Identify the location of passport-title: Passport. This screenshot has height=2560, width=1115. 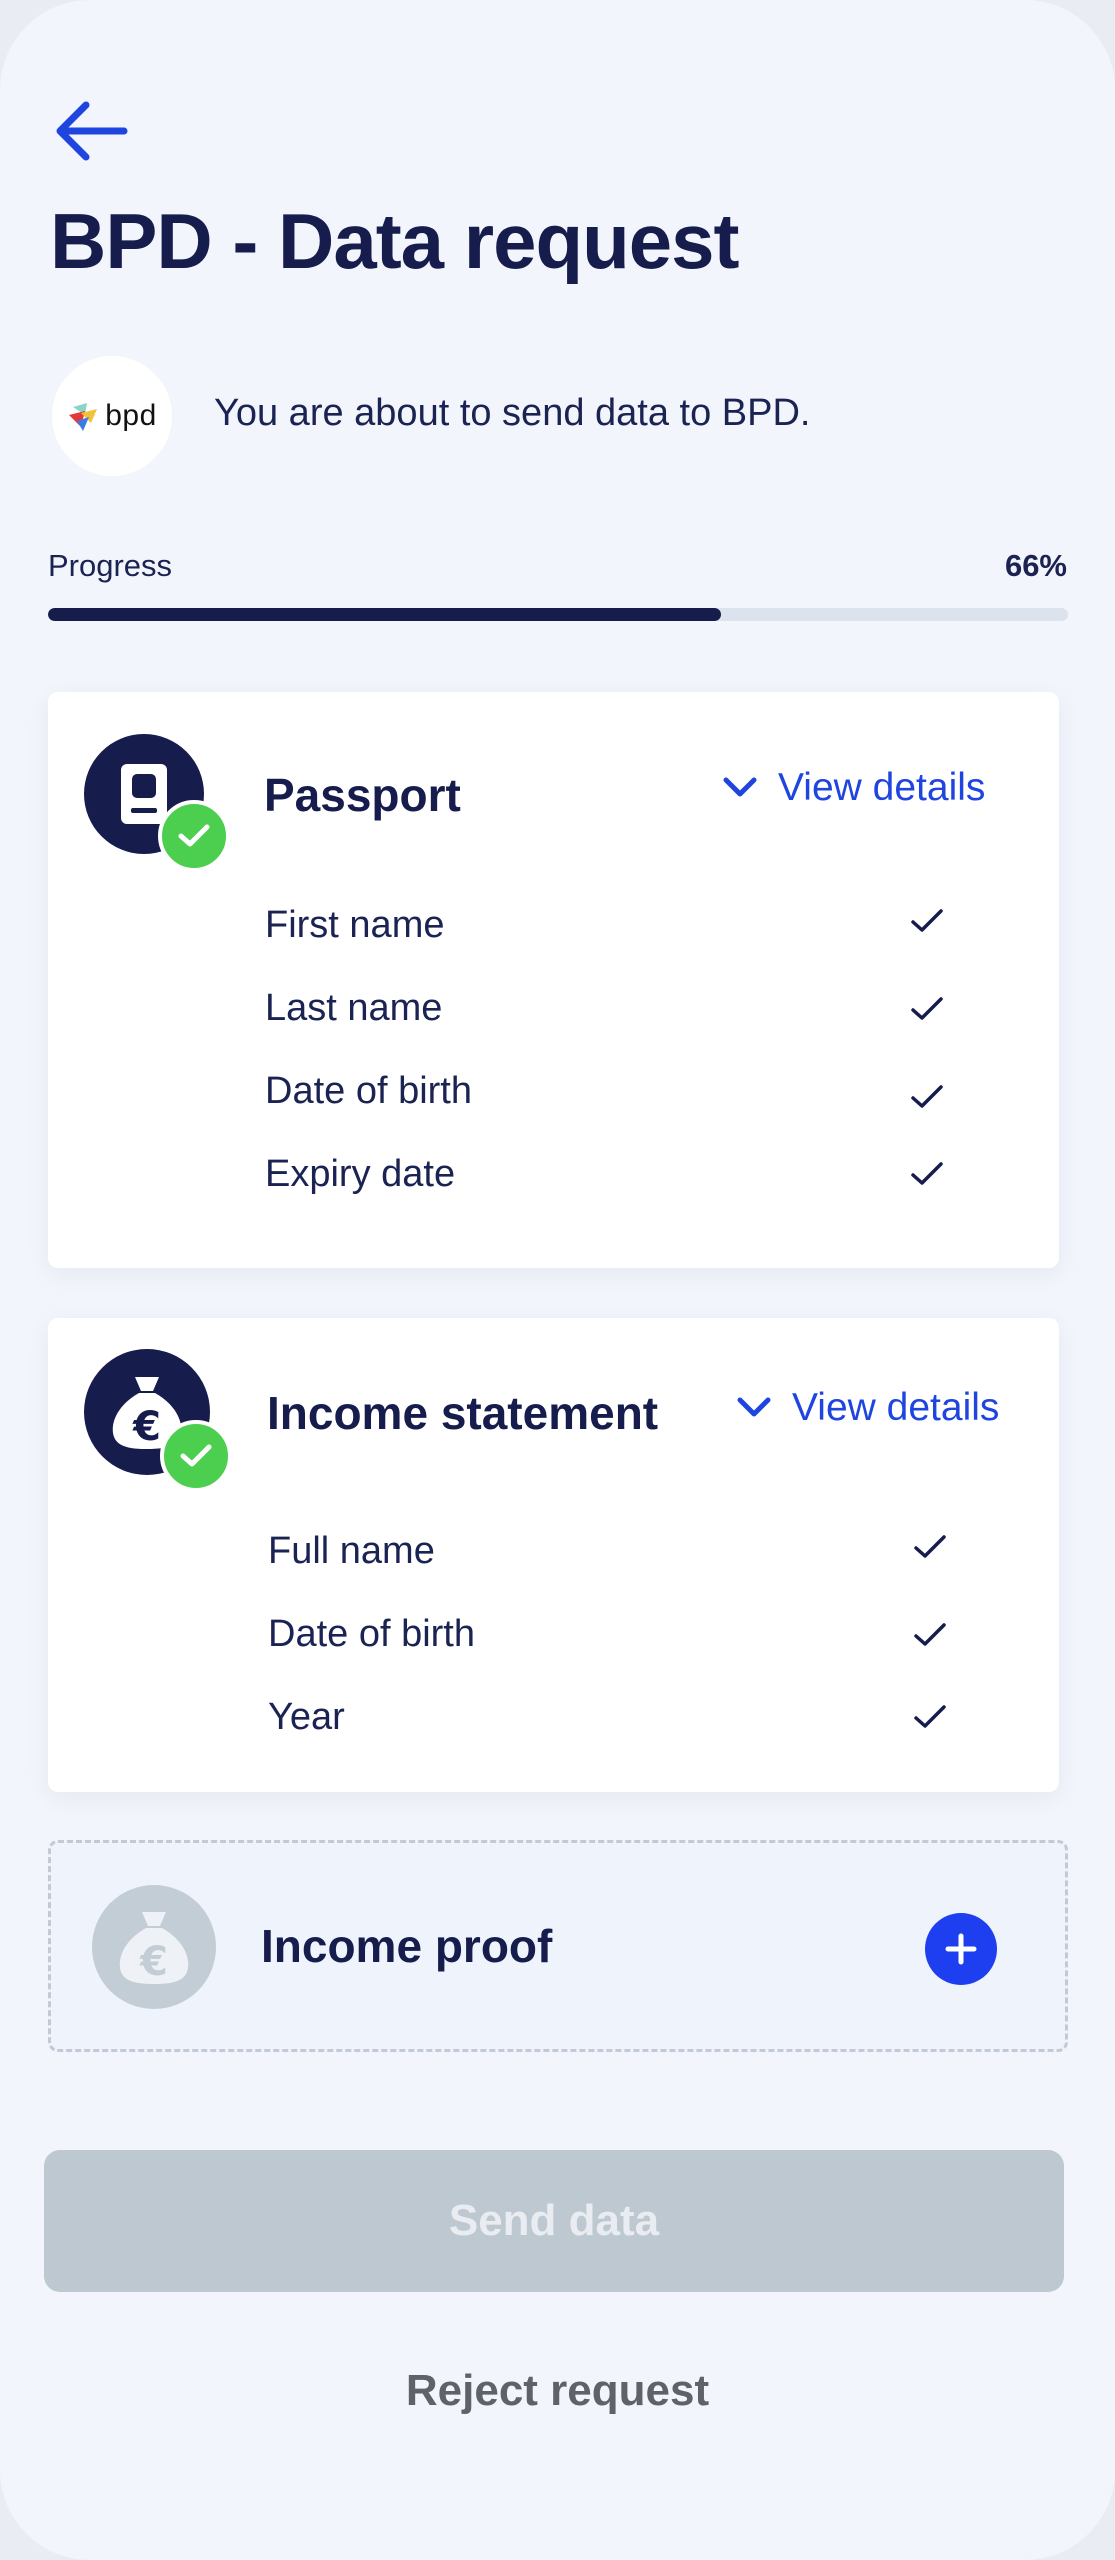
(362, 795).